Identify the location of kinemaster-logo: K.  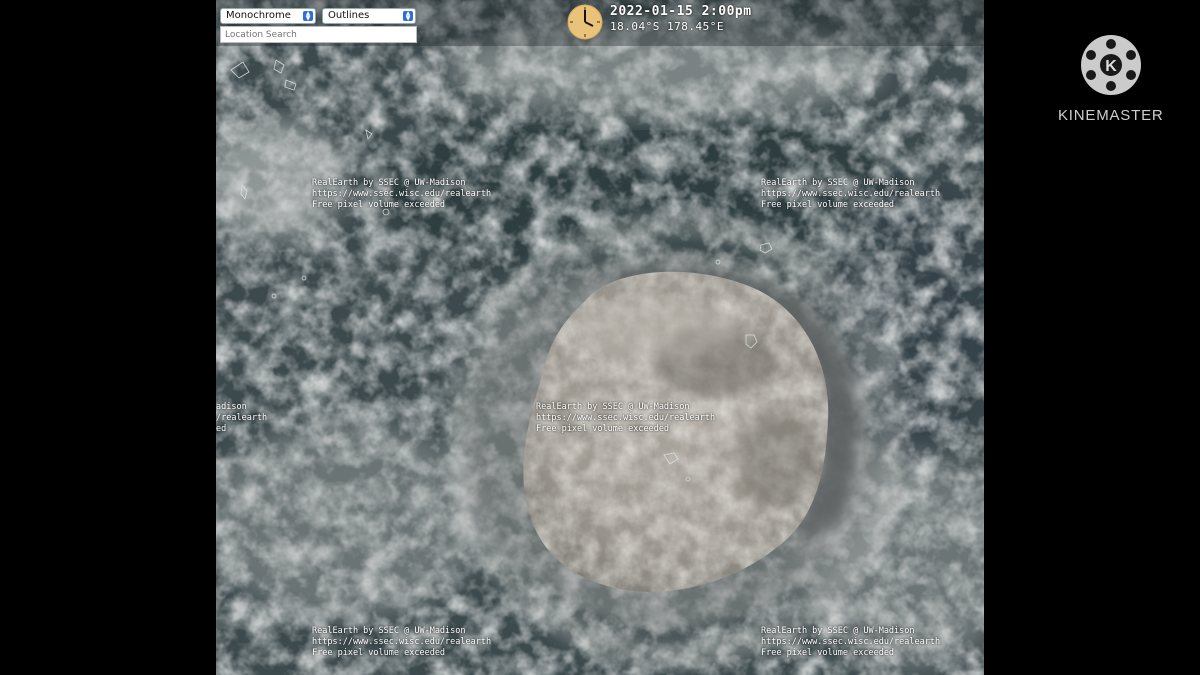
(1111, 68).